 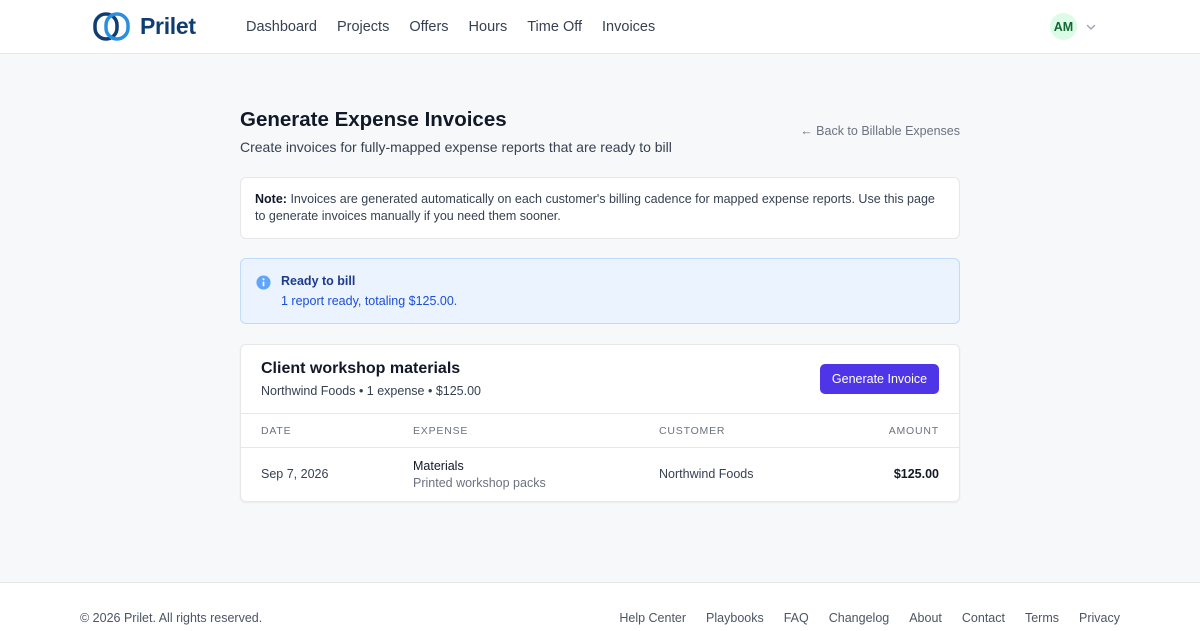 I want to click on footer-link-playbooks: Playbooks, so click(x=735, y=618).